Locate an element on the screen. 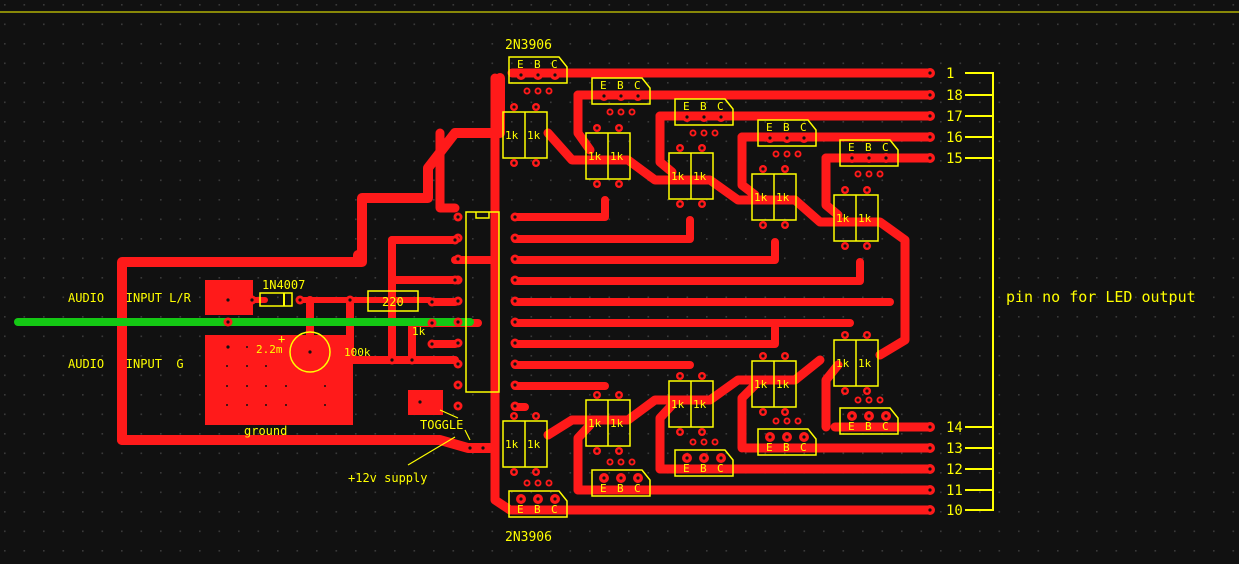 Image resolution: width=1239 pixels, height=564 pixels. output-pin-label: 1 is located at coordinates (950, 74).